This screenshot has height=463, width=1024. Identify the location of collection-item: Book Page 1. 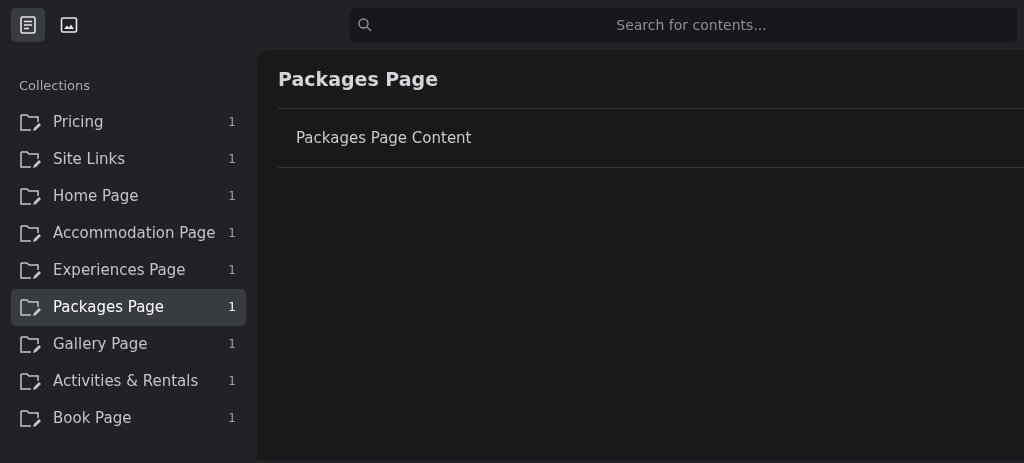
(128, 418).